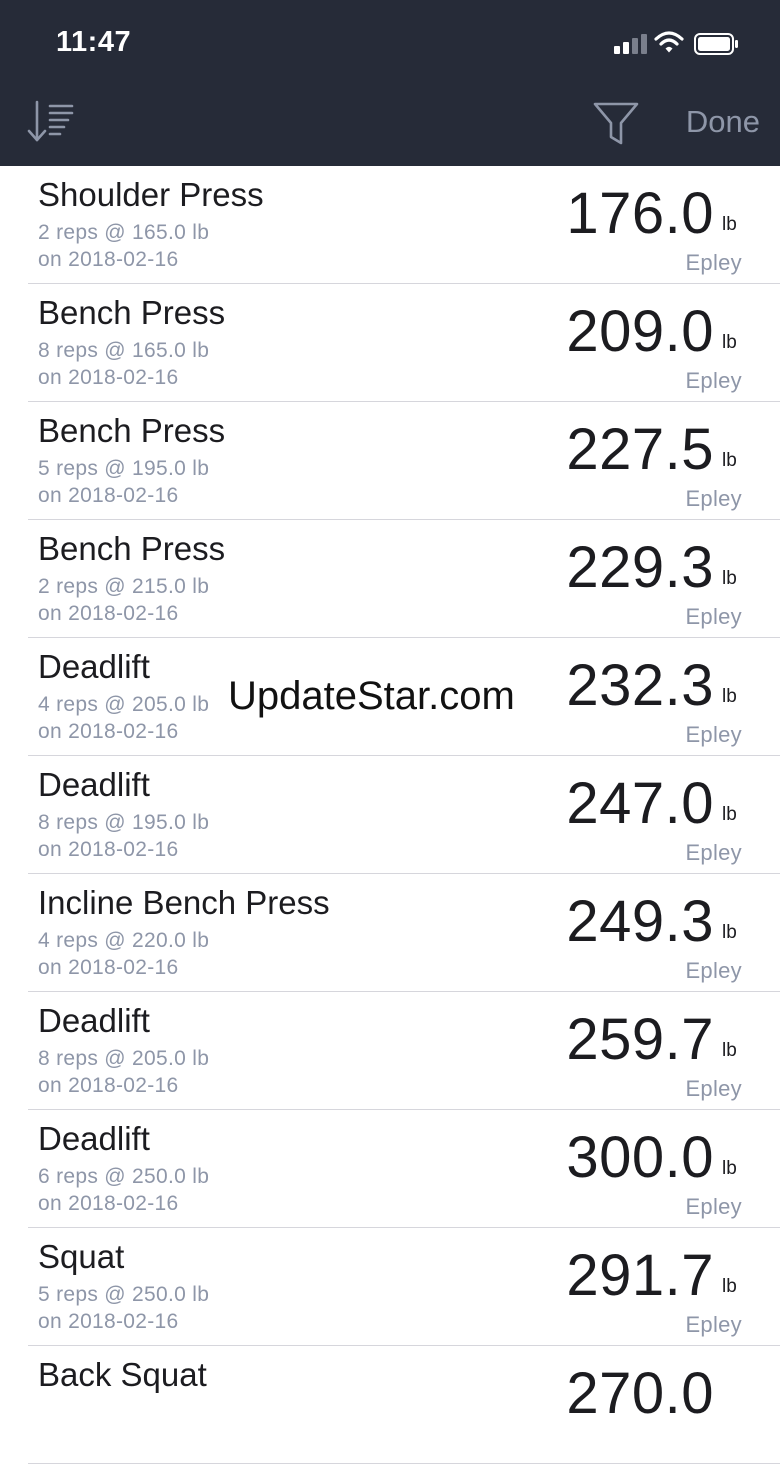 The image size is (780, 1464). I want to click on set-detail: 2 reps @ 215.0 lb, so click(124, 586).